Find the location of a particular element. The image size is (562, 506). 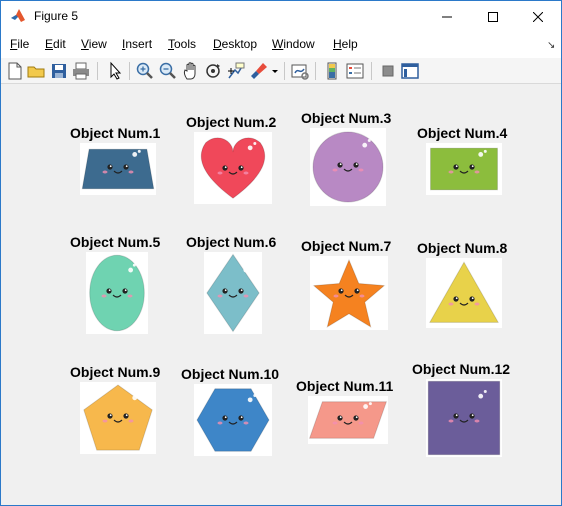

diamond-shape-icon is located at coordinates (233, 293).